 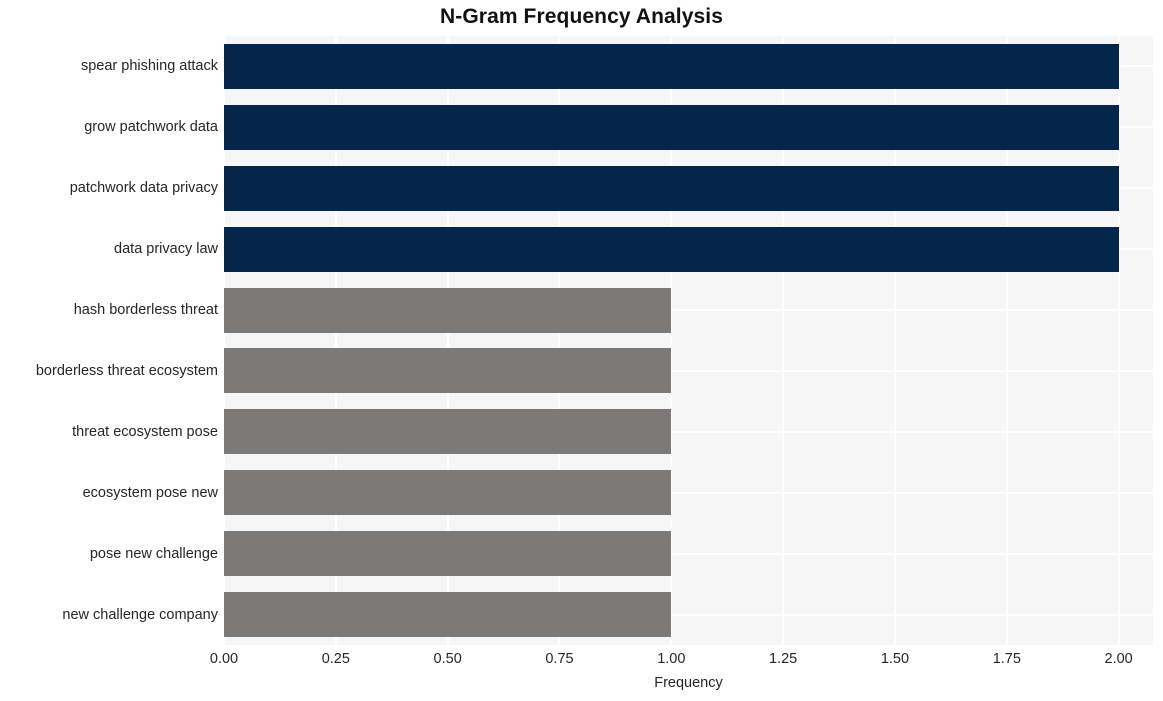 I want to click on x-axis-tick-label: 0.50, so click(x=447, y=659).